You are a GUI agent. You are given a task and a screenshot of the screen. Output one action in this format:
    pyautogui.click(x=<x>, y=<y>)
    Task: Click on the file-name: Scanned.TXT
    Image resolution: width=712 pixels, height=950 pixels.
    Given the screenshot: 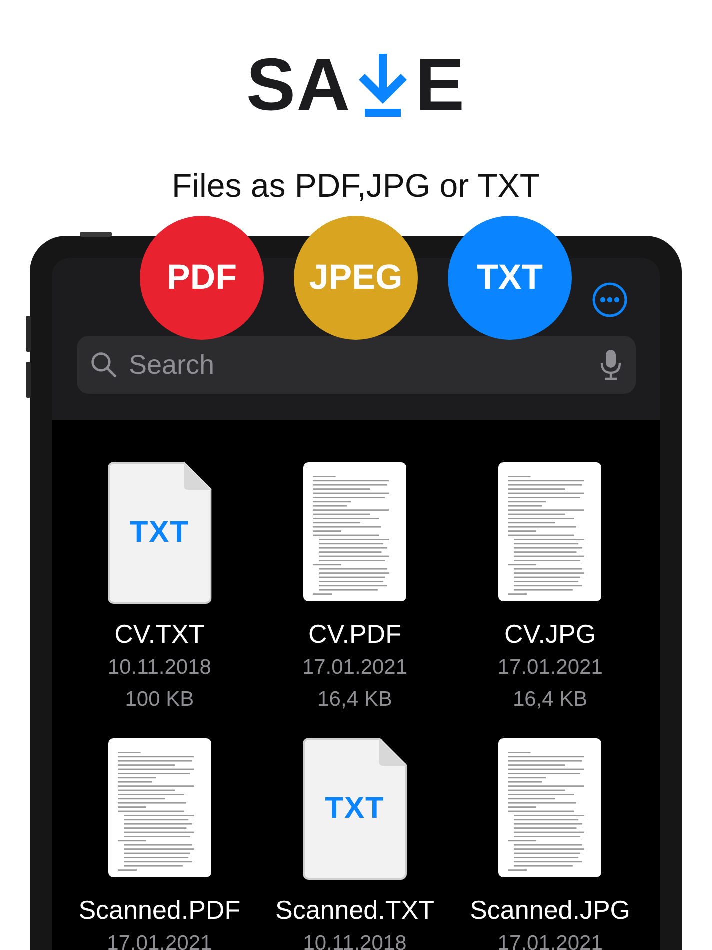 What is the action you would take?
    pyautogui.click(x=355, y=910)
    